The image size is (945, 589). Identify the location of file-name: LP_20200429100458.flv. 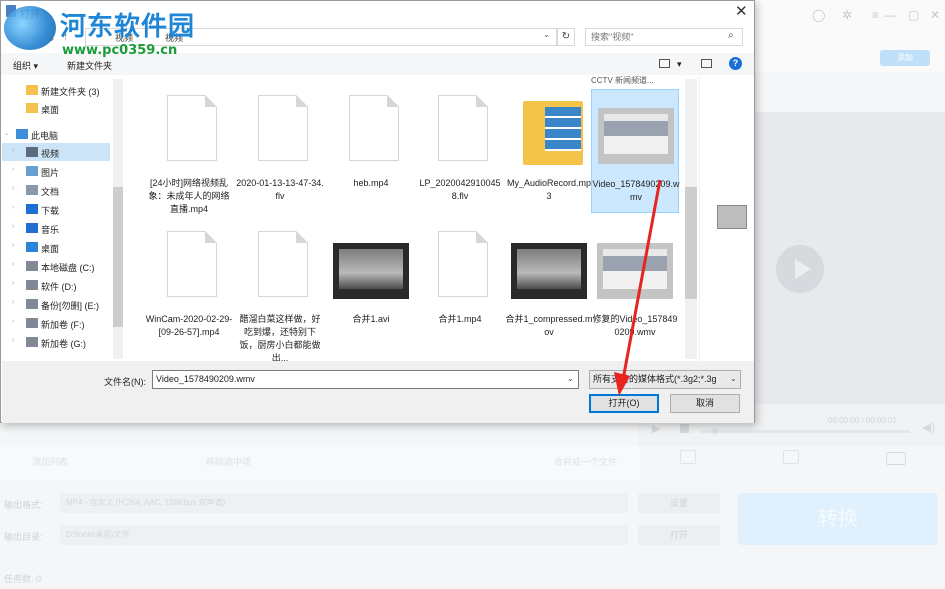
(460, 189).